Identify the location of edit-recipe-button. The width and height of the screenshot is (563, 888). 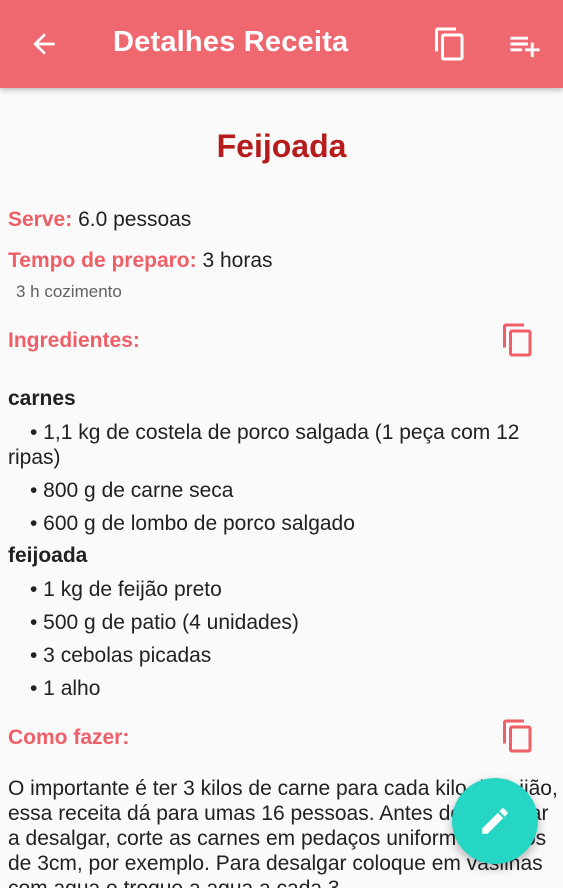
(495, 821).